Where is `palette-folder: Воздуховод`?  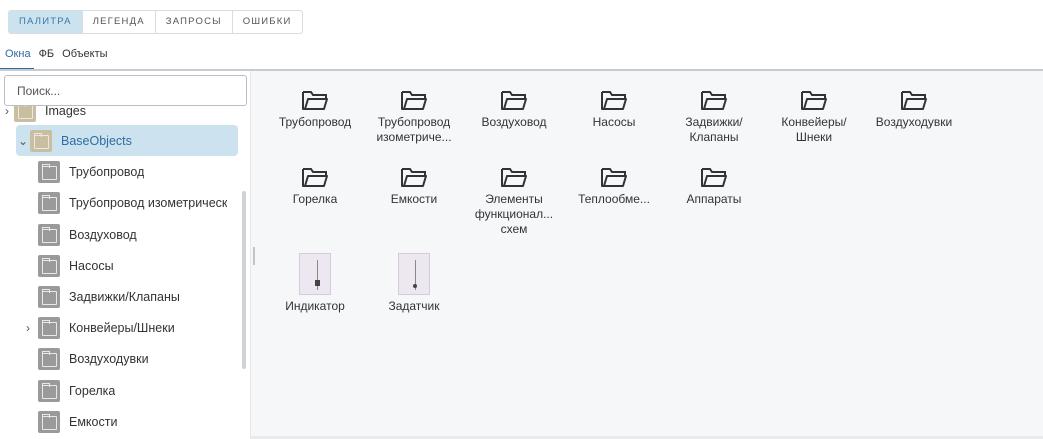
palette-folder: Воздуховод is located at coordinates (514, 109).